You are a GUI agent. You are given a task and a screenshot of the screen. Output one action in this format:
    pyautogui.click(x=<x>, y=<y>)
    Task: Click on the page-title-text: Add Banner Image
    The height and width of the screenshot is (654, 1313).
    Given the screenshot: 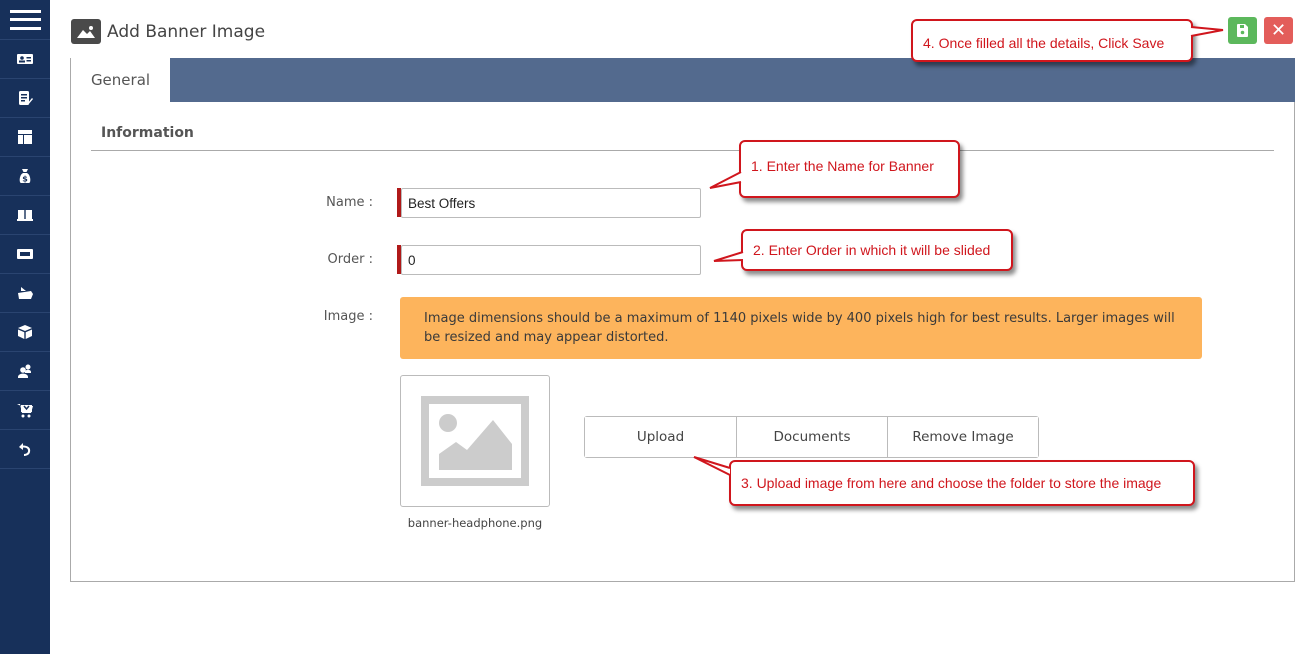 What is the action you would take?
    pyautogui.click(x=186, y=31)
    